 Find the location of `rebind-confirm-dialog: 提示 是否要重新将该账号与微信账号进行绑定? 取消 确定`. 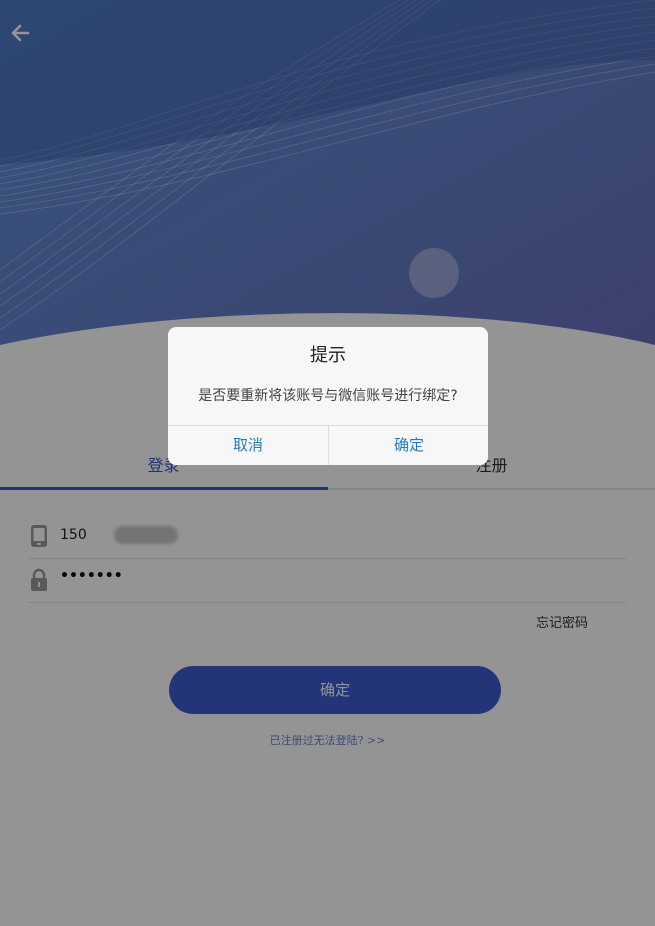

rebind-confirm-dialog: 提示 是否要重新将该账号与微信账号进行绑定? 取消 确定 is located at coordinates (328, 396).